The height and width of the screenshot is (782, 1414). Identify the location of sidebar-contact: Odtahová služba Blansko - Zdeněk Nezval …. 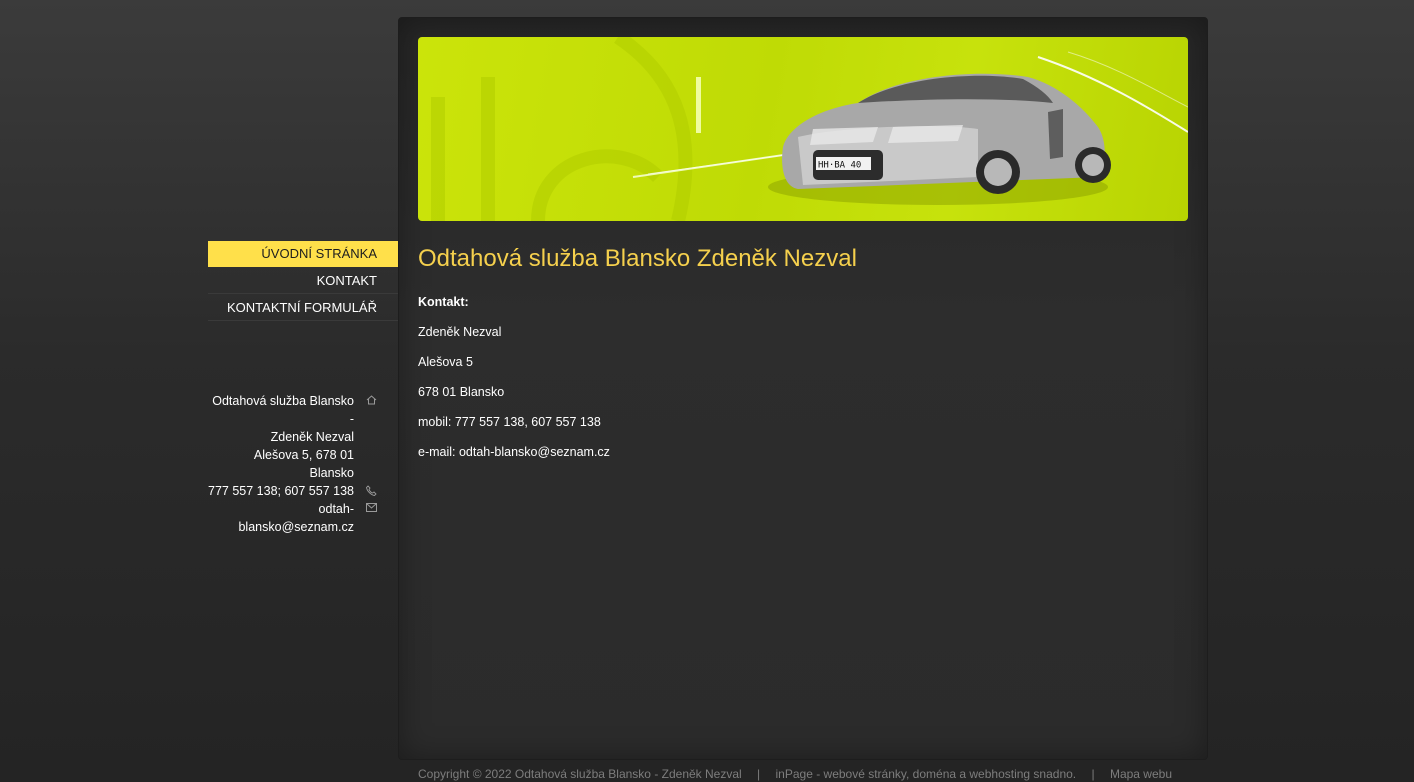
(303, 464).